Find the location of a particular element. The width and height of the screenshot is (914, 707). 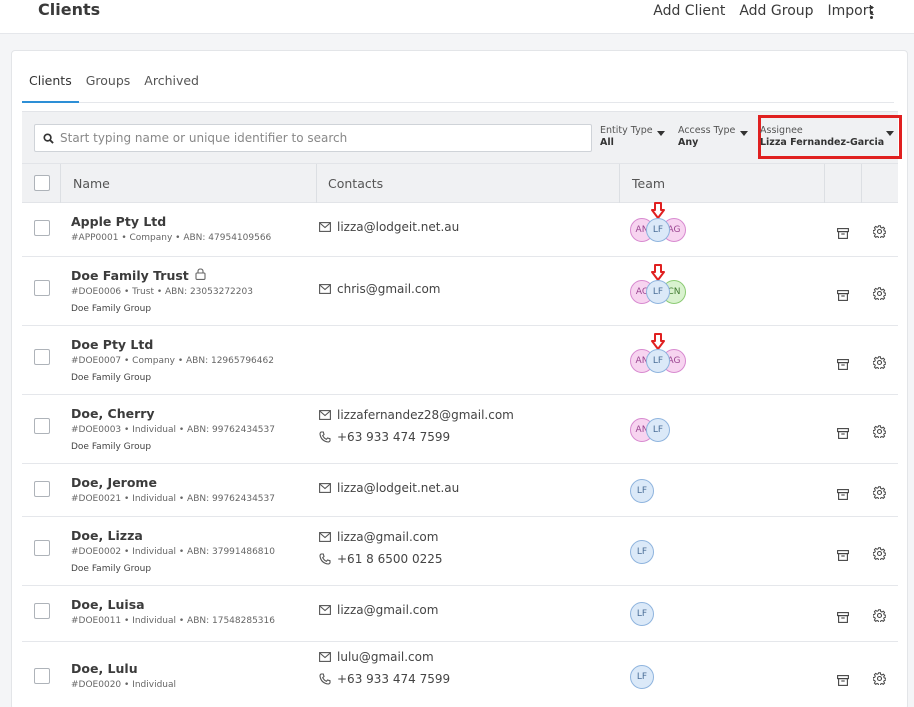

contact-email: lizzafernandez28@gmail.com is located at coordinates (416, 415).